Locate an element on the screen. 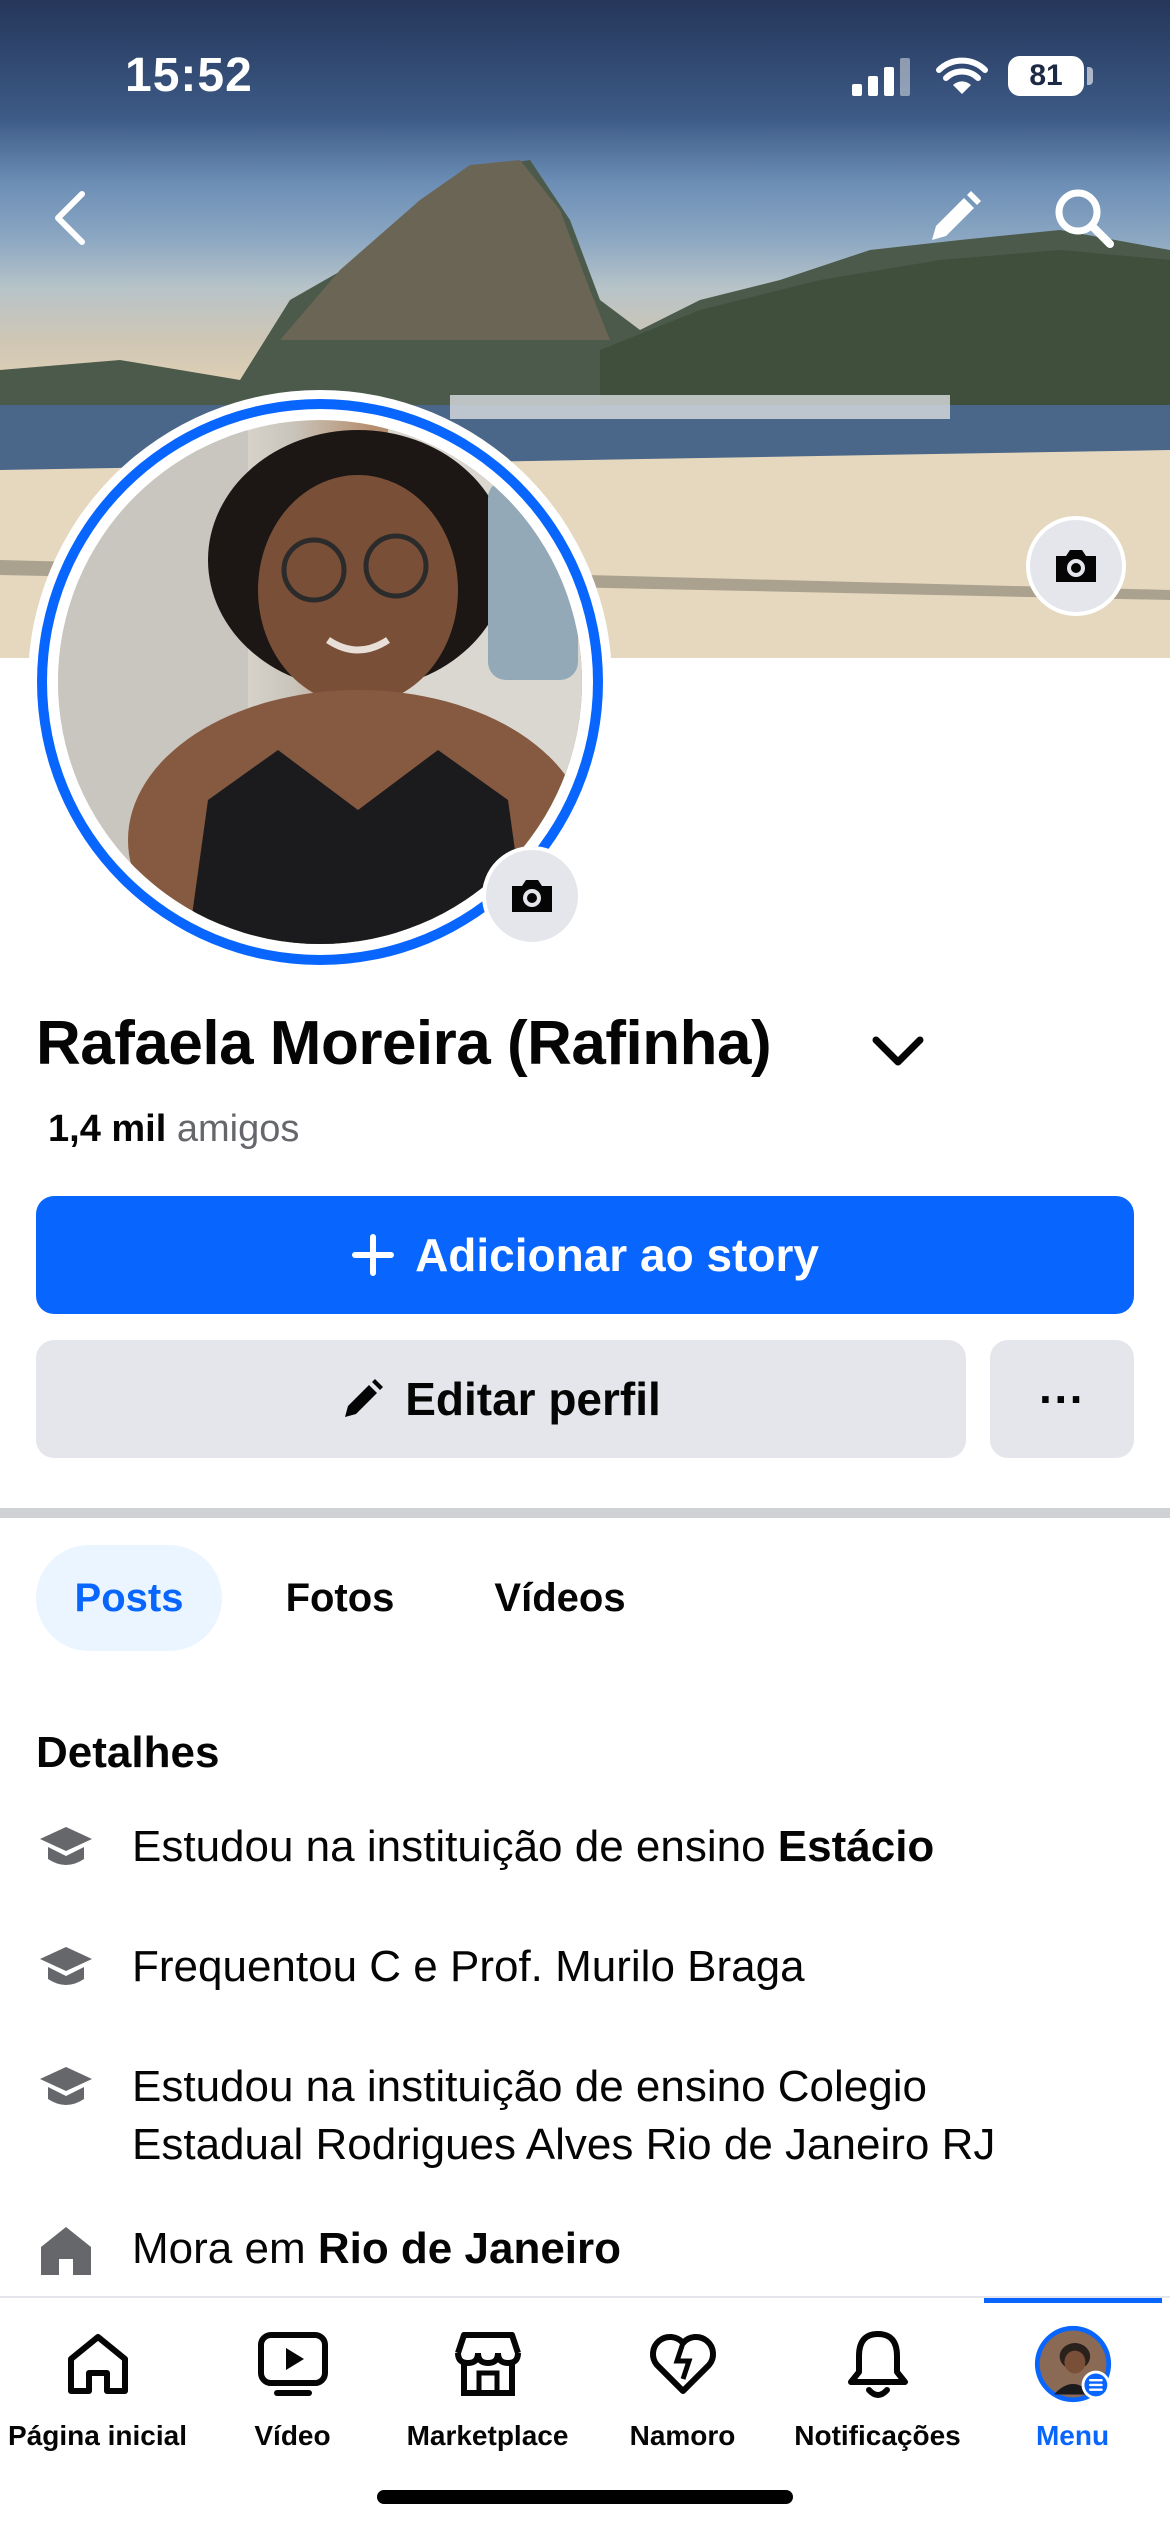 This screenshot has width=1170, height=2534. add-to-story-label: Adicionar ao story is located at coordinates (617, 1255).